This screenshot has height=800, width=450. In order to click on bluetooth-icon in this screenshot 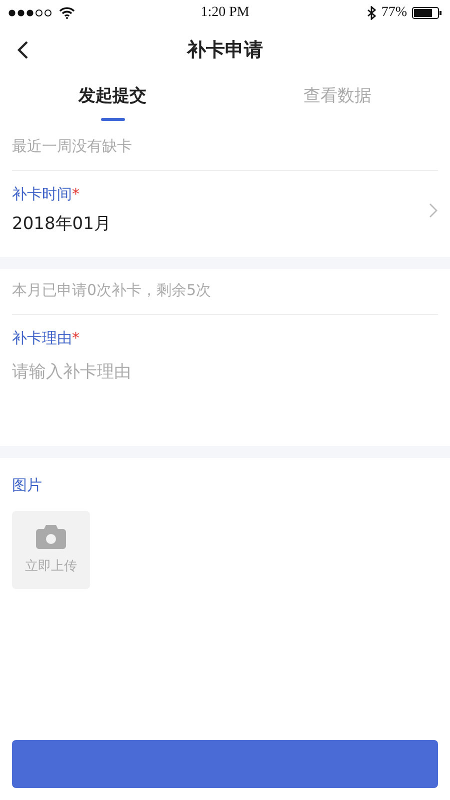, I will do `click(371, 13)`.